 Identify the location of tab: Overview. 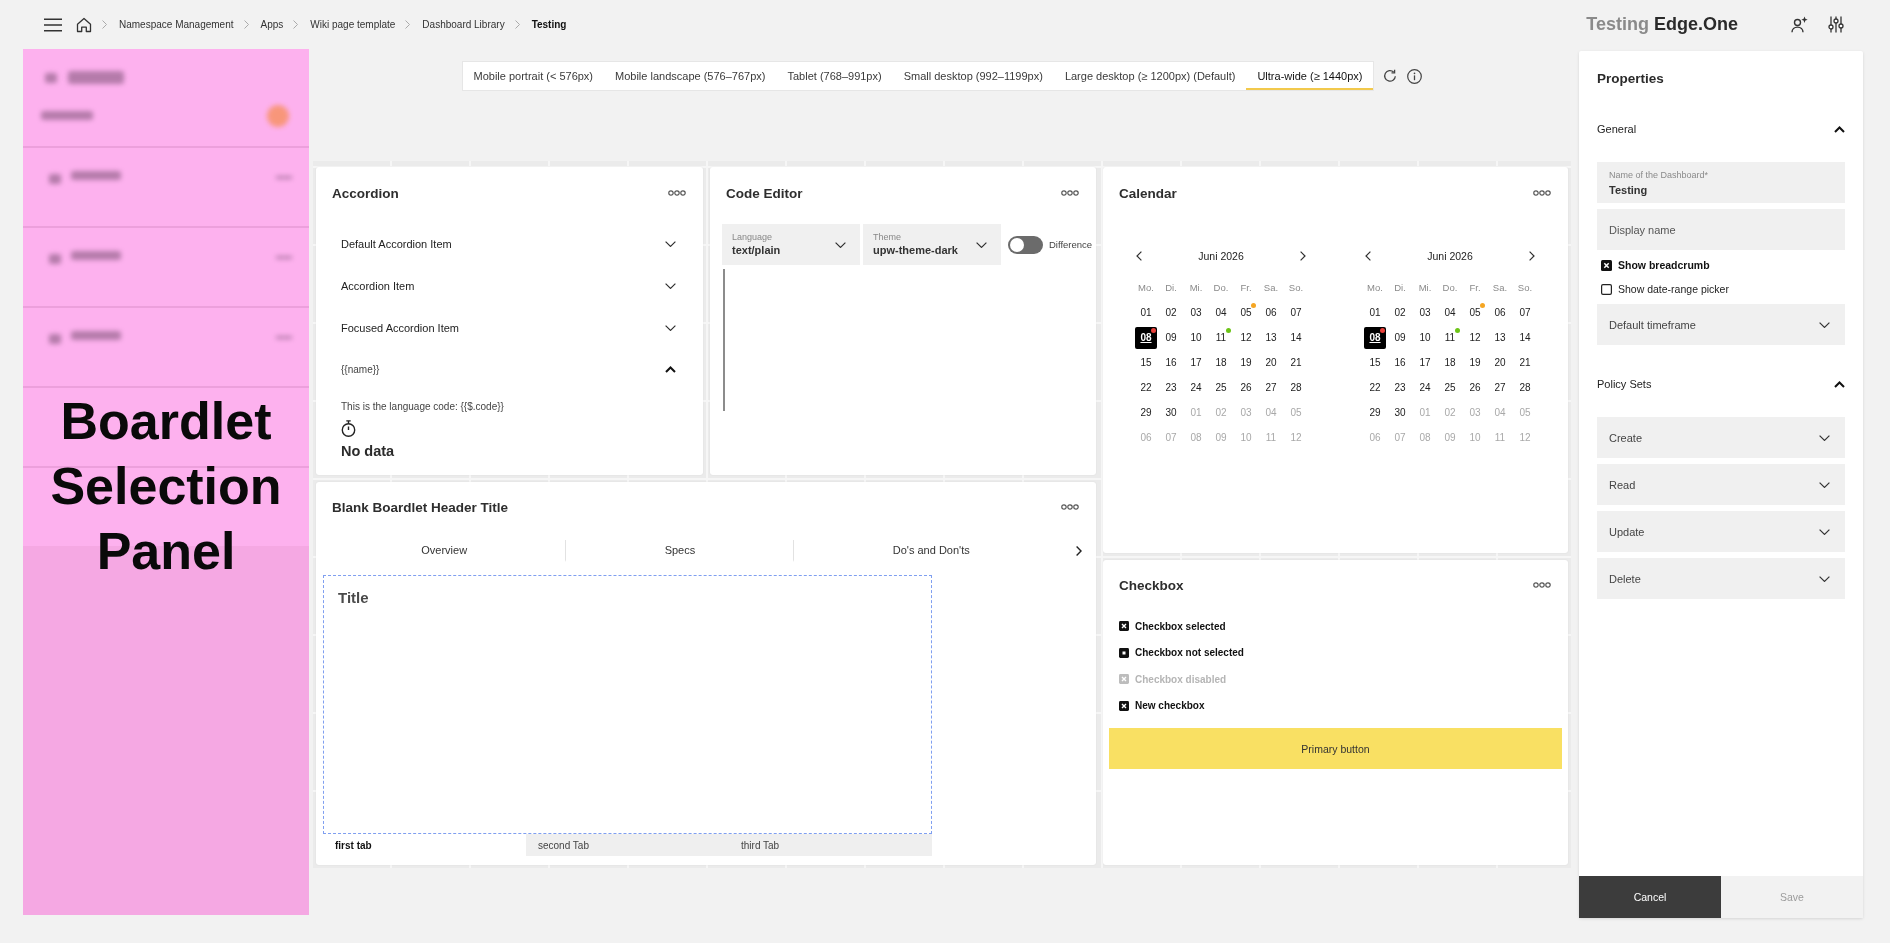
(445, 551).